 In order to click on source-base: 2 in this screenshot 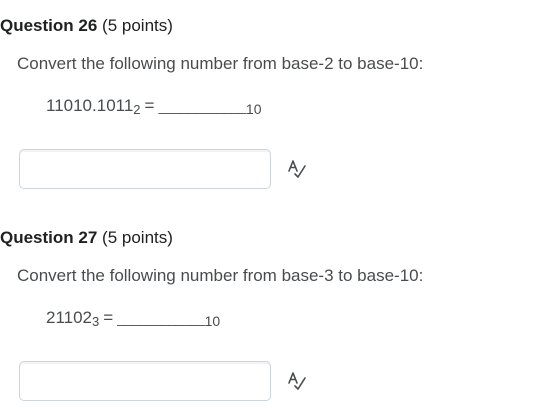, I will do `click(137, 109)`.